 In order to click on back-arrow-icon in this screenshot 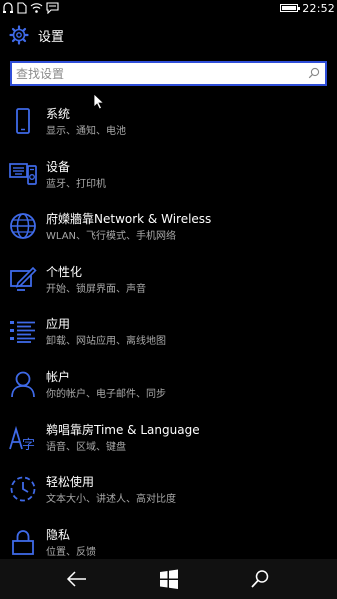, I will do `click(77, 579)`.